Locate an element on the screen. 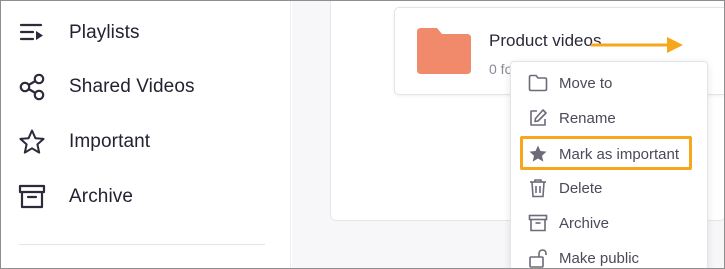  sidebar-item-shared-videos: Shared Videos is located at coordinates (106, 87).